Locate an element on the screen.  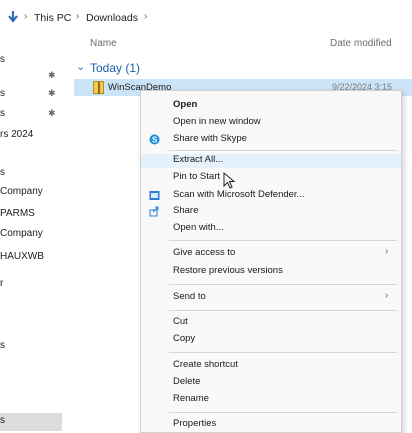
menu-item-open: Open is located at coordinates (271, 106).